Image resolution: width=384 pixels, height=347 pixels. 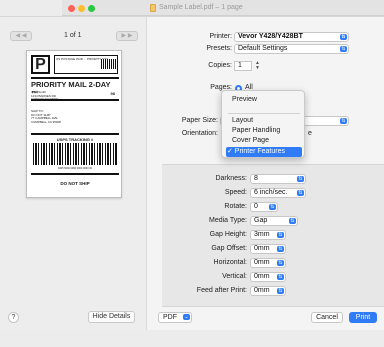 I want to click on minimize-window-button, so click(x=81, y=8).